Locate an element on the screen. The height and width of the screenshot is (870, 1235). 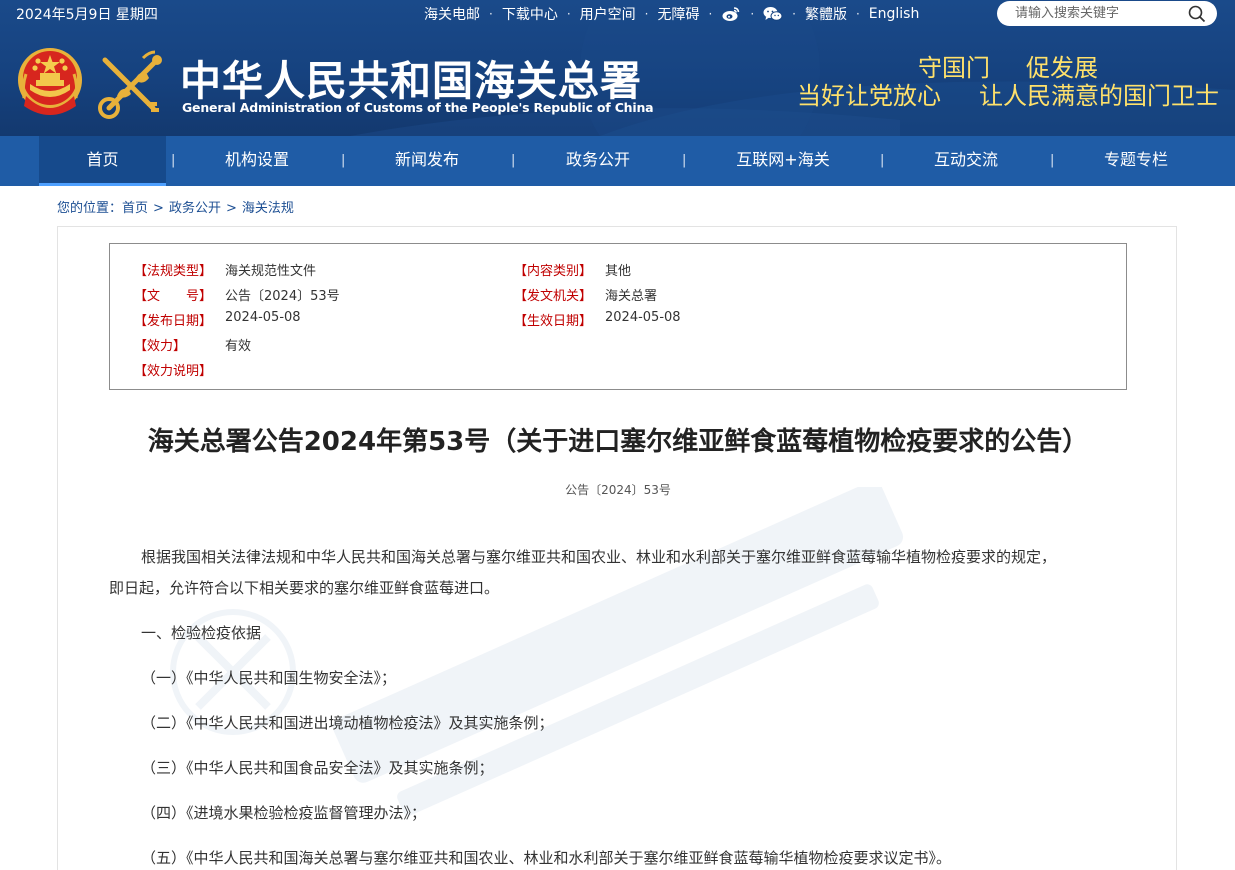
meta-label: 【生效日期】 is located at coordinates (553, 321).